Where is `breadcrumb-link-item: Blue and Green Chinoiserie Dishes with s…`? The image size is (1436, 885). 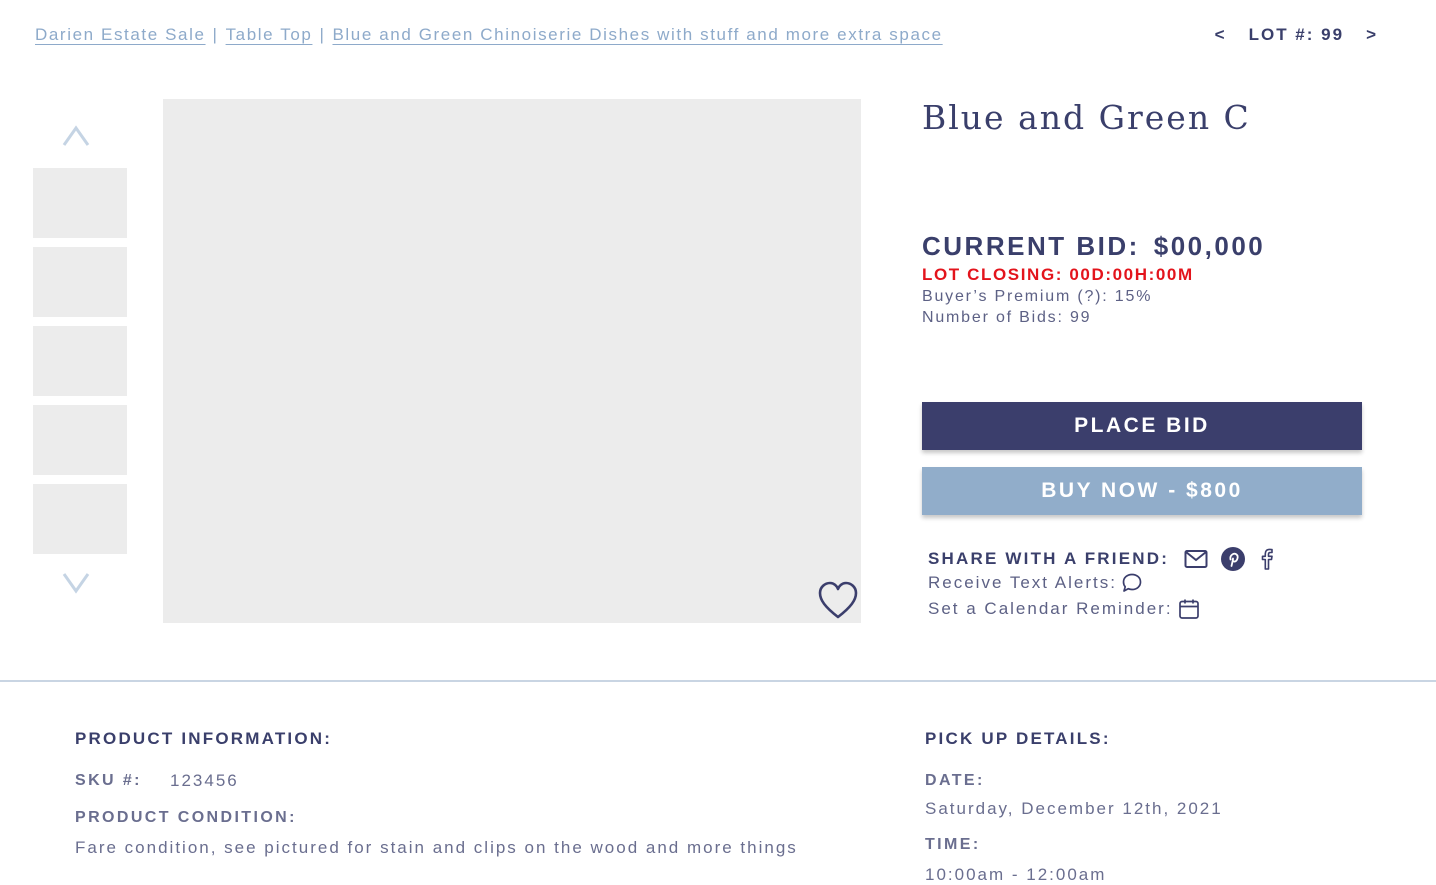 breadcrumb-link-item: Blue and Green Chinoiserie Dishes with s… is located at coordinates (637, 34).